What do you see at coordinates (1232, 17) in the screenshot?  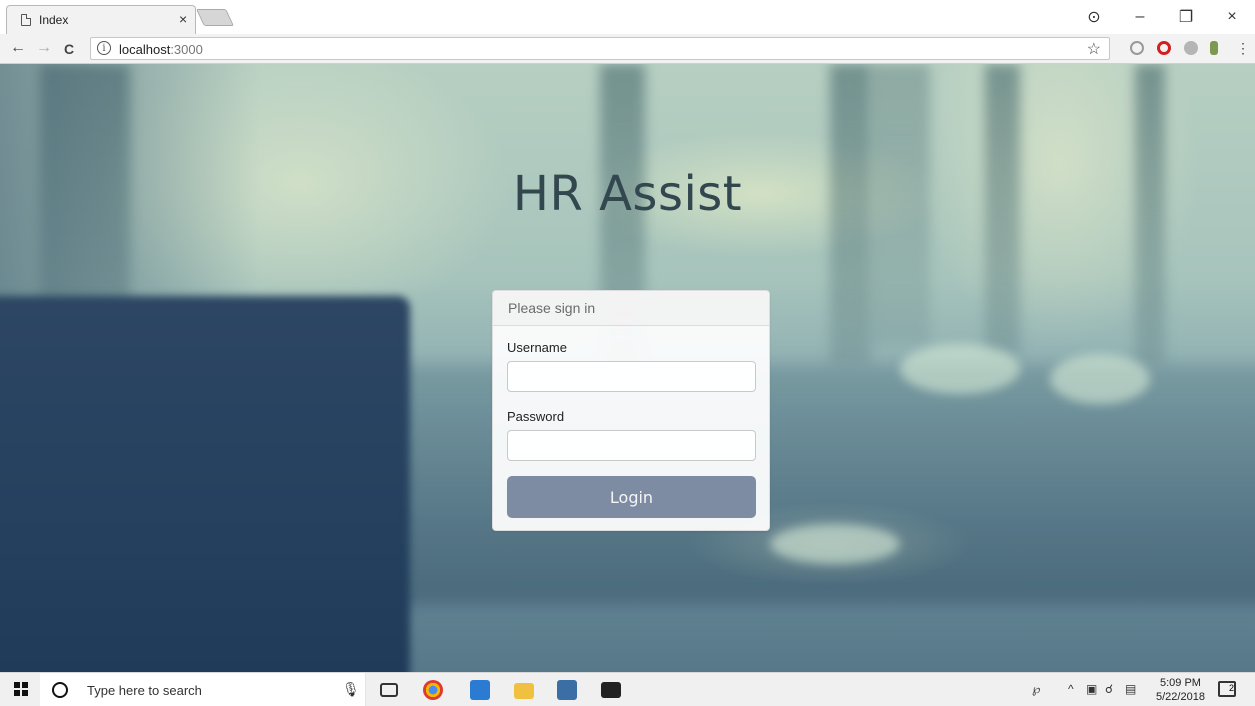 I see `close-window-button: ×` at bounding box center [1232, 17].